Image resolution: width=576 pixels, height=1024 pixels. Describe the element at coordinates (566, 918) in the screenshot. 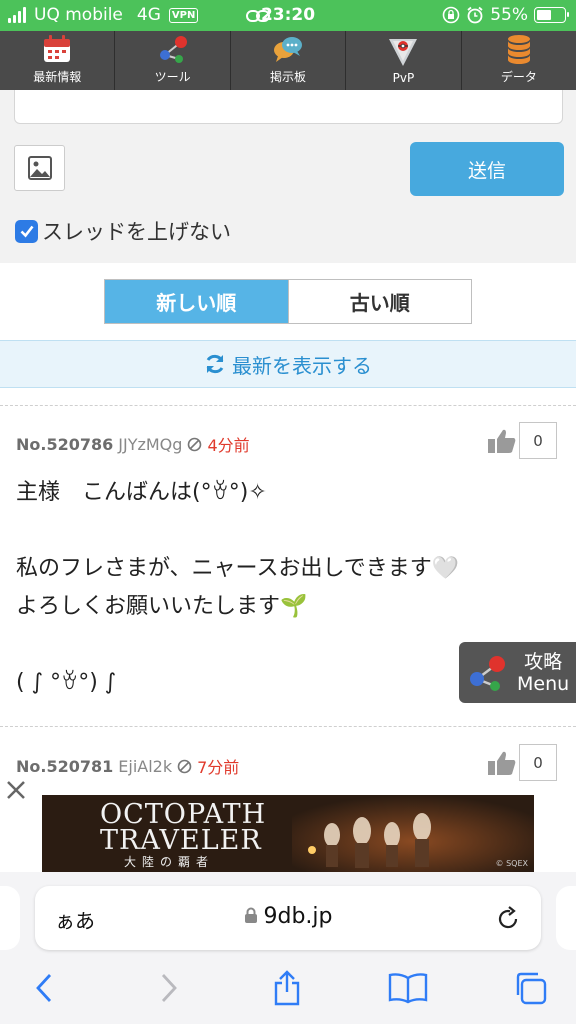

I see `next-tab-card` at that location.